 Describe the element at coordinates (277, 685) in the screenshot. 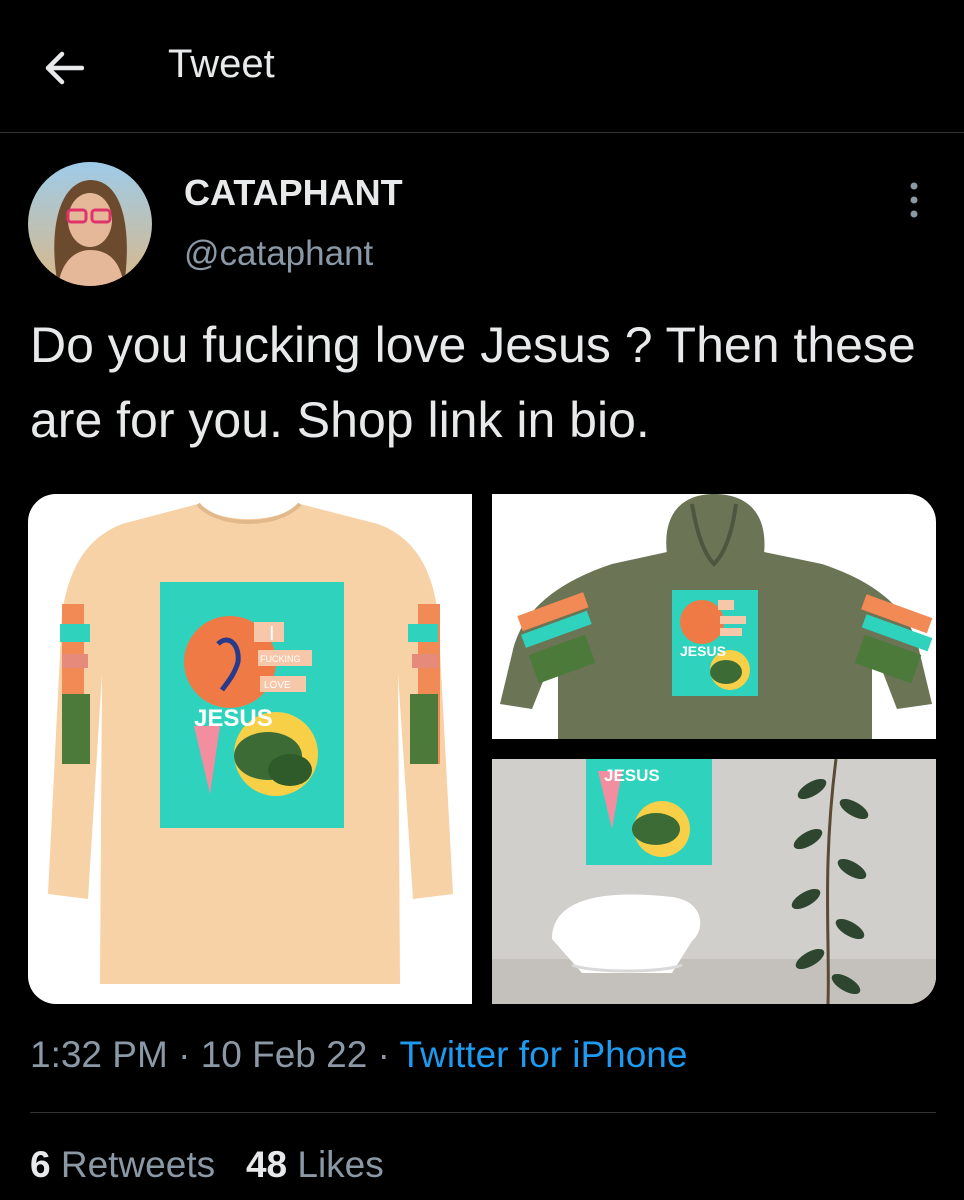

I see `print-word-3: LOVE` at that location.